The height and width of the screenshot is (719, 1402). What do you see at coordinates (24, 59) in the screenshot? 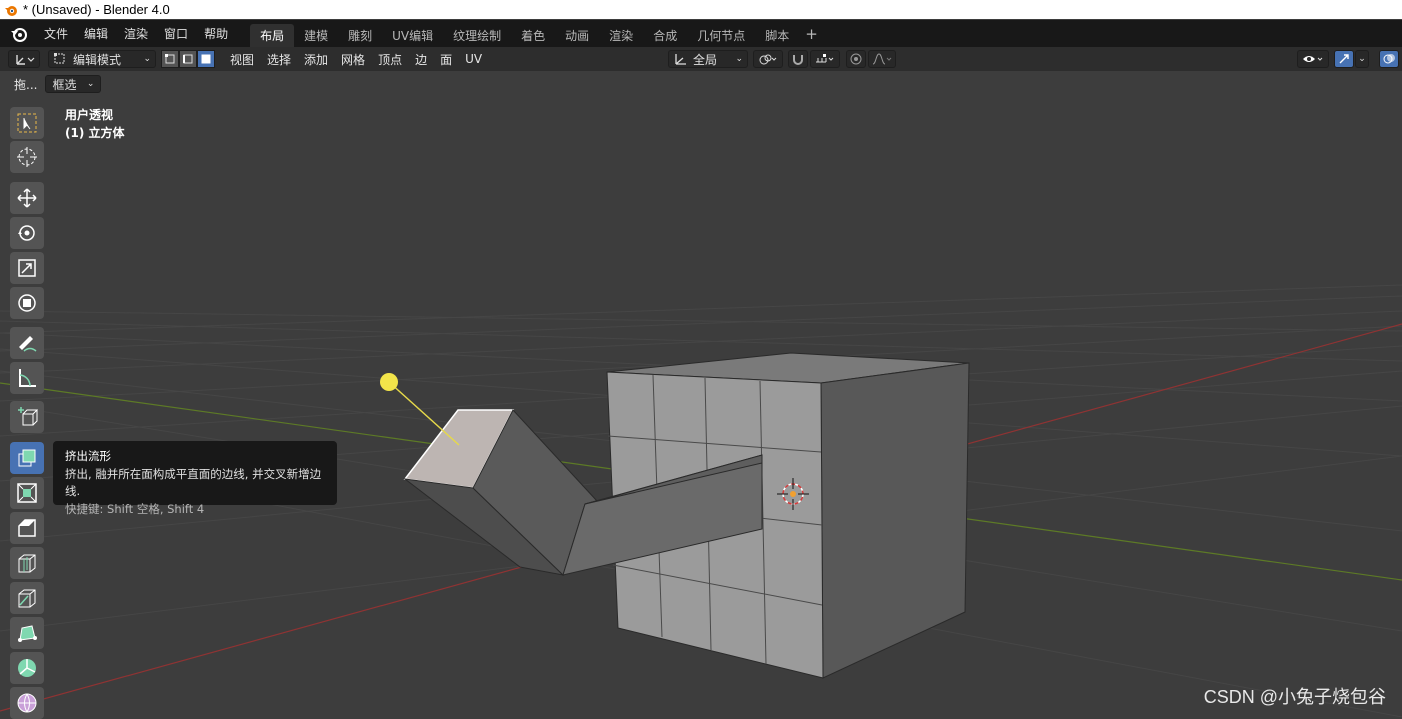
I see `editor-type-button` at bounding box center [24, 59].